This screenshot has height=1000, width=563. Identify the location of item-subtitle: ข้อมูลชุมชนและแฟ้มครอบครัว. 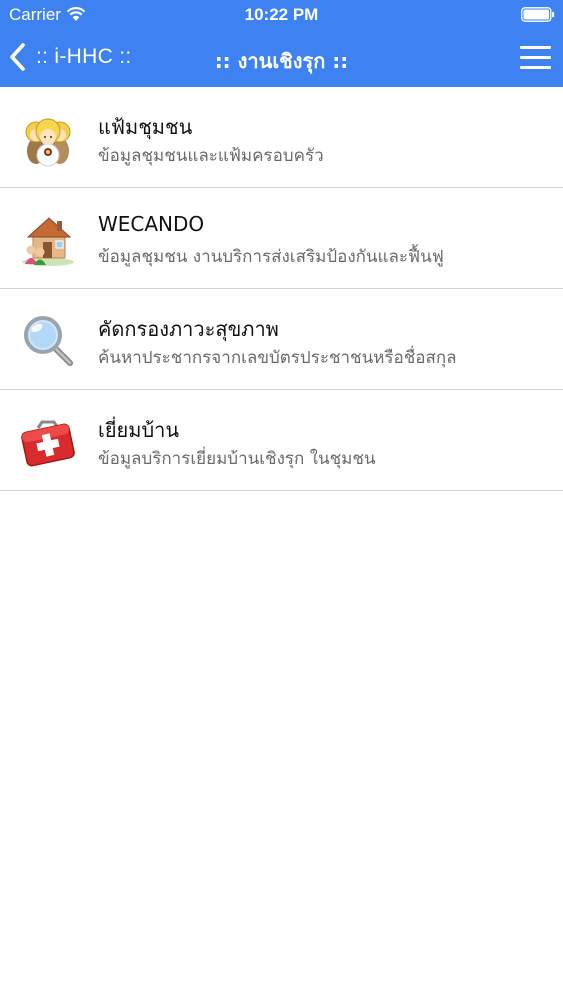
(211, 156).